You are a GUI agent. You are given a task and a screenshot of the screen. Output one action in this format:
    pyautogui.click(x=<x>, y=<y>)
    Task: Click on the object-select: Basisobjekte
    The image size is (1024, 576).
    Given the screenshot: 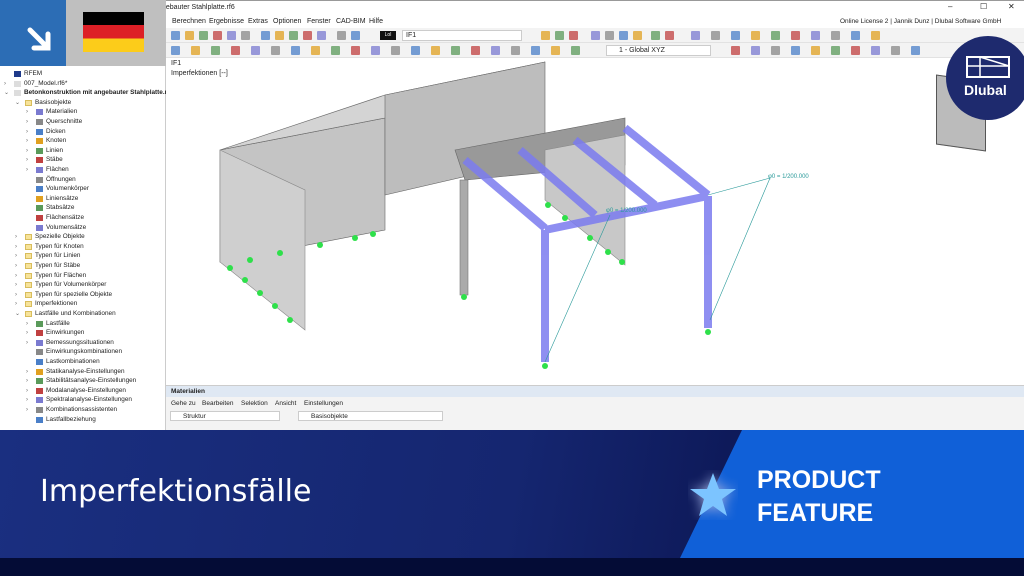 What is the action you would take?
    pyautogui.click(x=370, y=416)
    